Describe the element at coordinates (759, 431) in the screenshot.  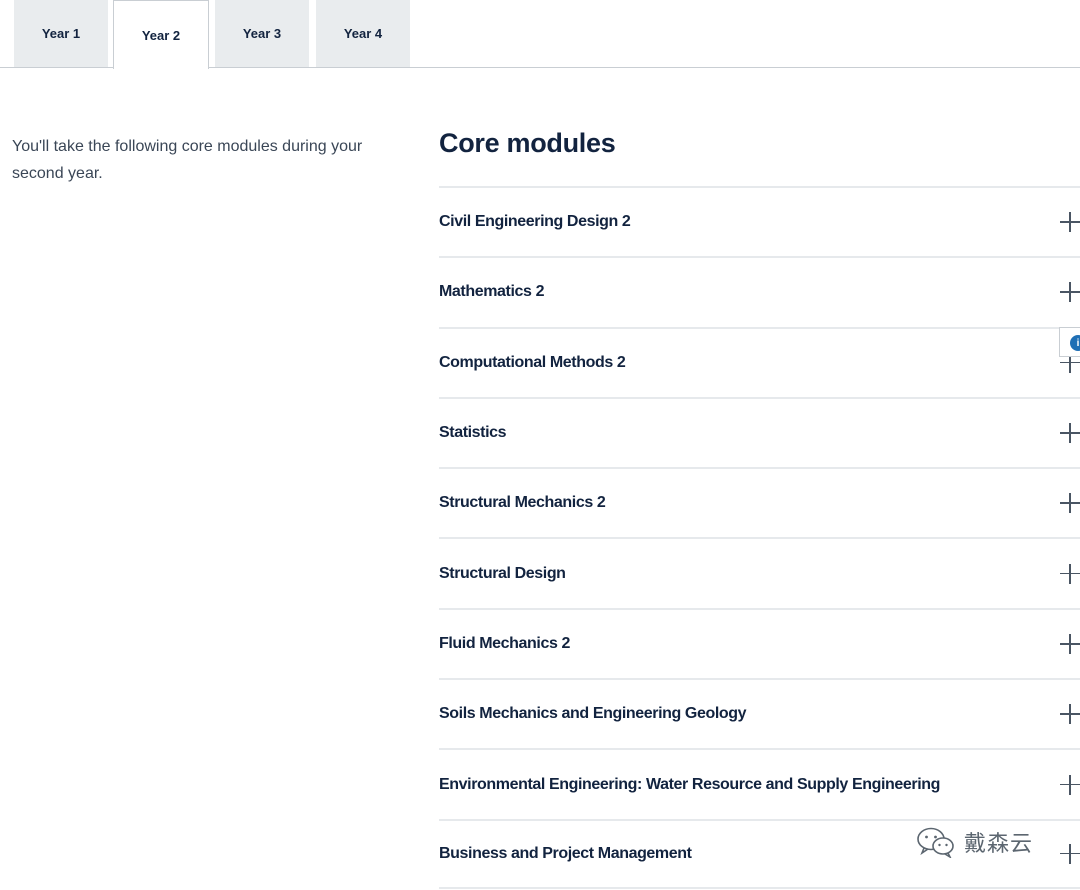
I see `module-statistics: Statistics` at that location.